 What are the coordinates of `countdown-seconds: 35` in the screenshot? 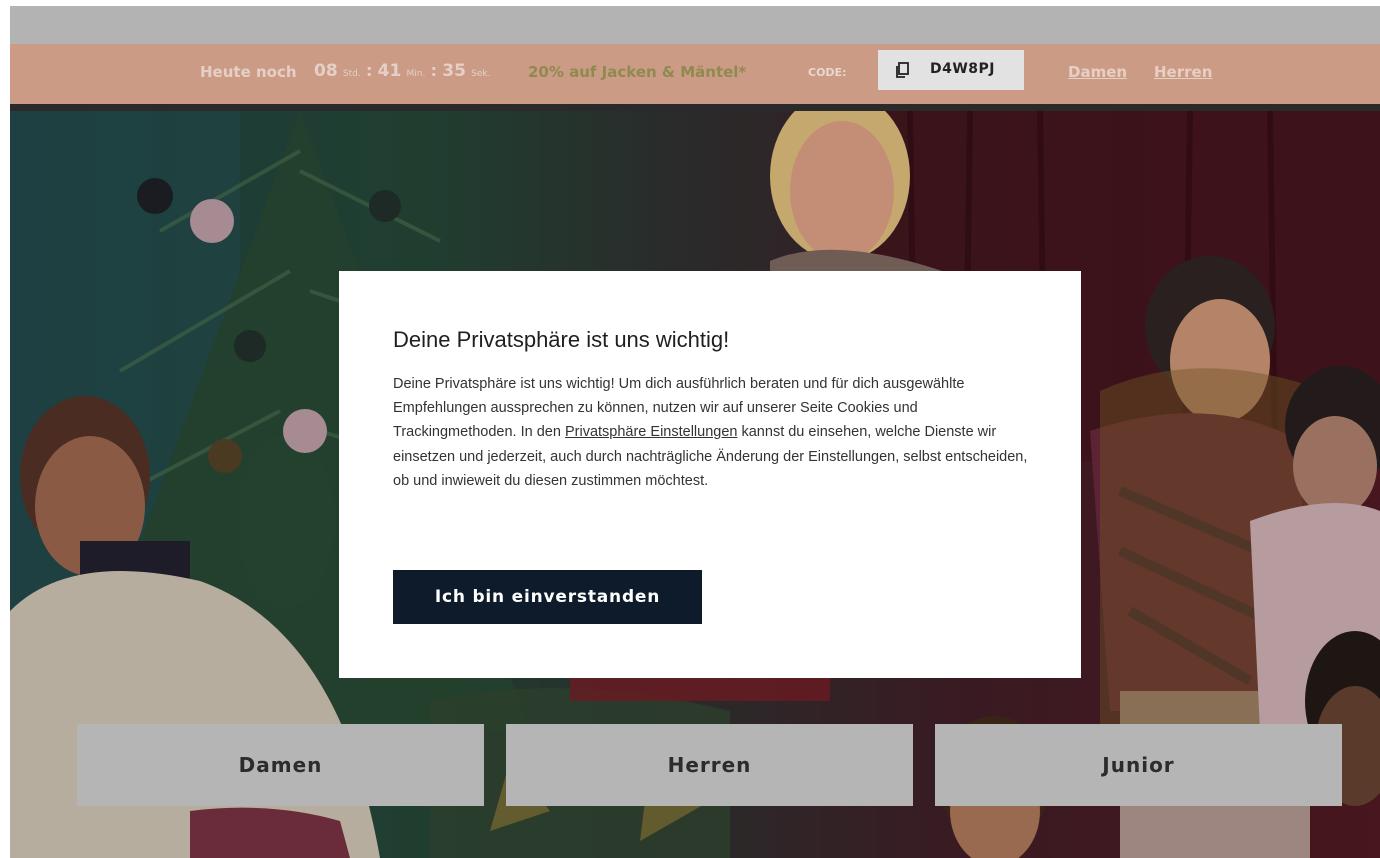 It's located at (454, 71).